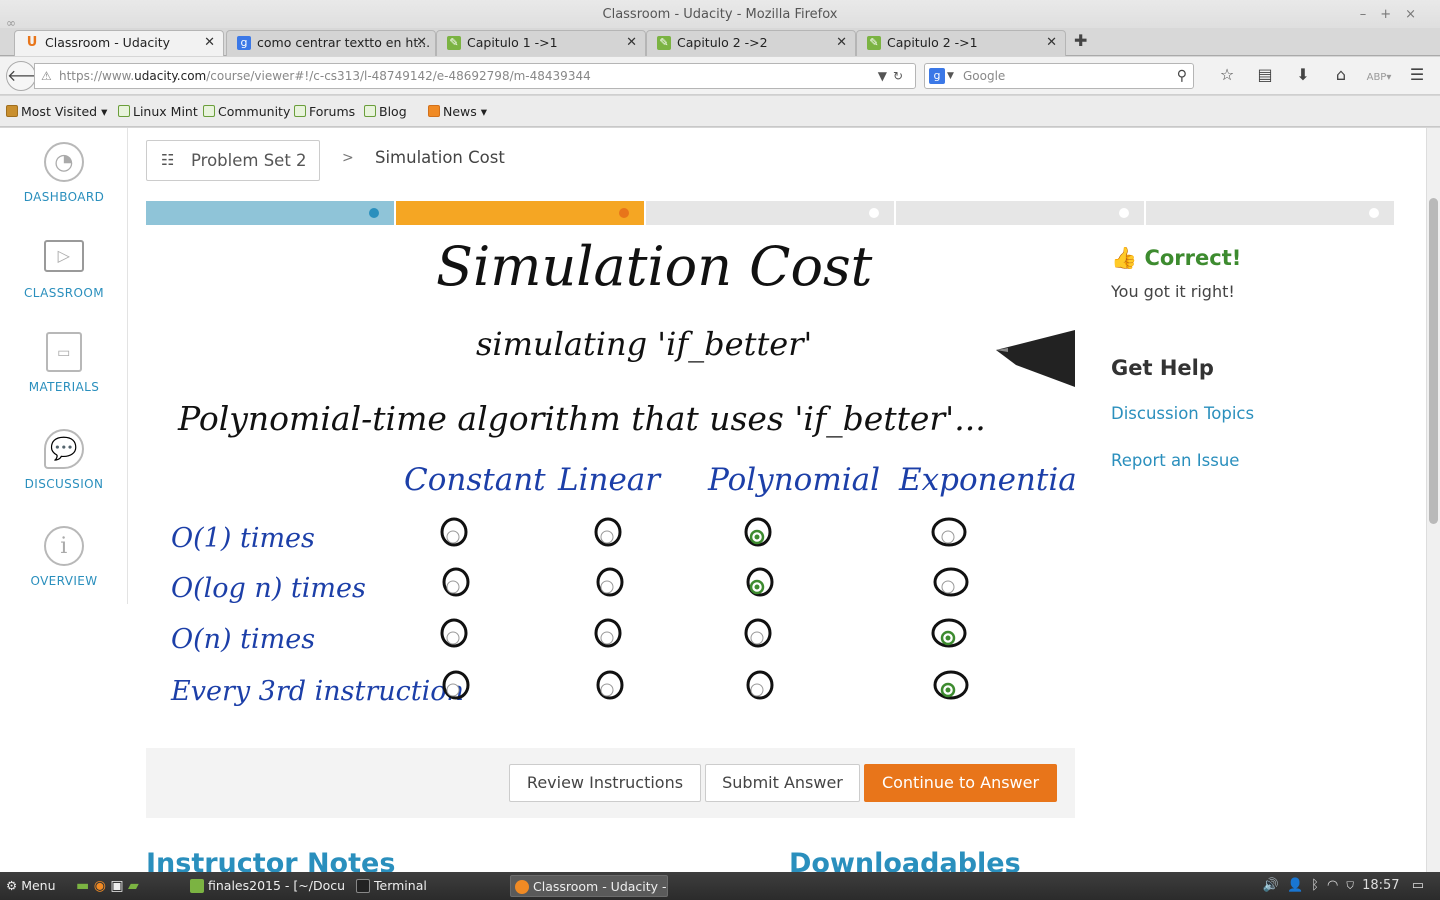 This screenshot has height=900, width=1440. What do you see at coordinates (1175, 460) in the screenshot?
I see `report-issue-link: Report an Issue` at bounding box center [1175, 460].